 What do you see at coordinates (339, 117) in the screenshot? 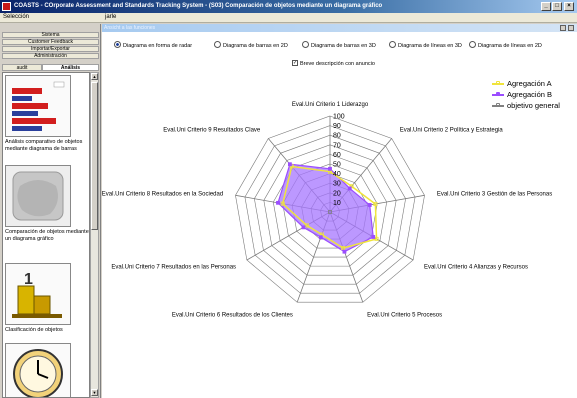
I see `radar-tick-label: 100` at bounding box center [339, 117].